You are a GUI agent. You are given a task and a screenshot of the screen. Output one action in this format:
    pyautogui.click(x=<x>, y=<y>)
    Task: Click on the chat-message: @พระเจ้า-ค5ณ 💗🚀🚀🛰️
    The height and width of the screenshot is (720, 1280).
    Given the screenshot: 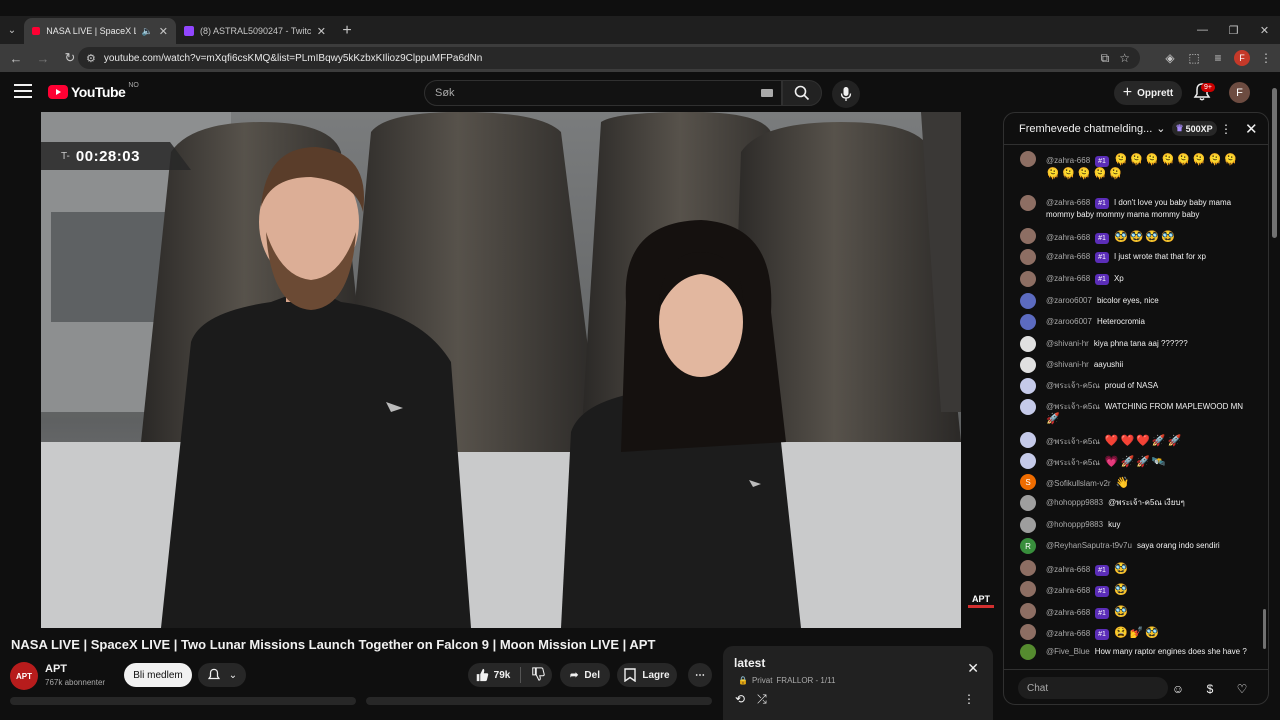 What is the action you would take?
    pyautogui.click(x=1136, y=461)
    